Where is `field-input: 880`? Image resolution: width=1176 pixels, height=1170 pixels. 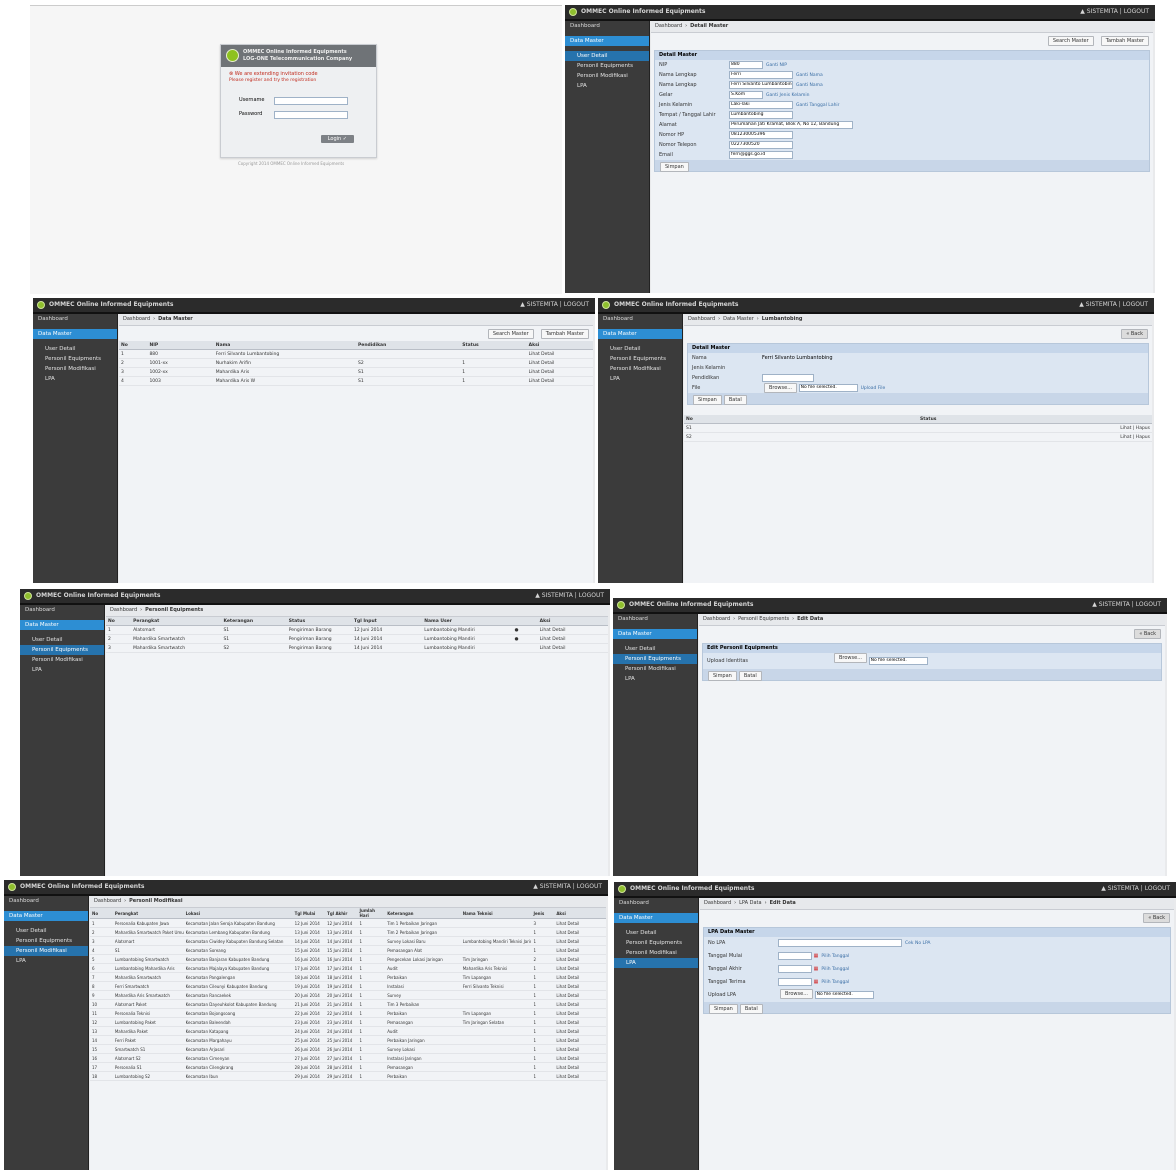
field-input: 880 is located at coordinates (746, 64).